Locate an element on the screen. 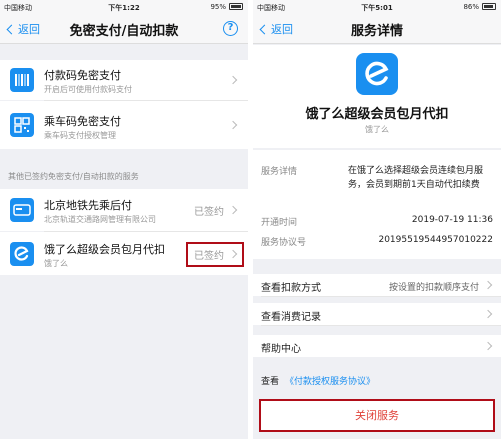 The height and width of the screenshot is (439, 501). detail-no-value: 20195519544957010222 is located at coordinates (435, 240).